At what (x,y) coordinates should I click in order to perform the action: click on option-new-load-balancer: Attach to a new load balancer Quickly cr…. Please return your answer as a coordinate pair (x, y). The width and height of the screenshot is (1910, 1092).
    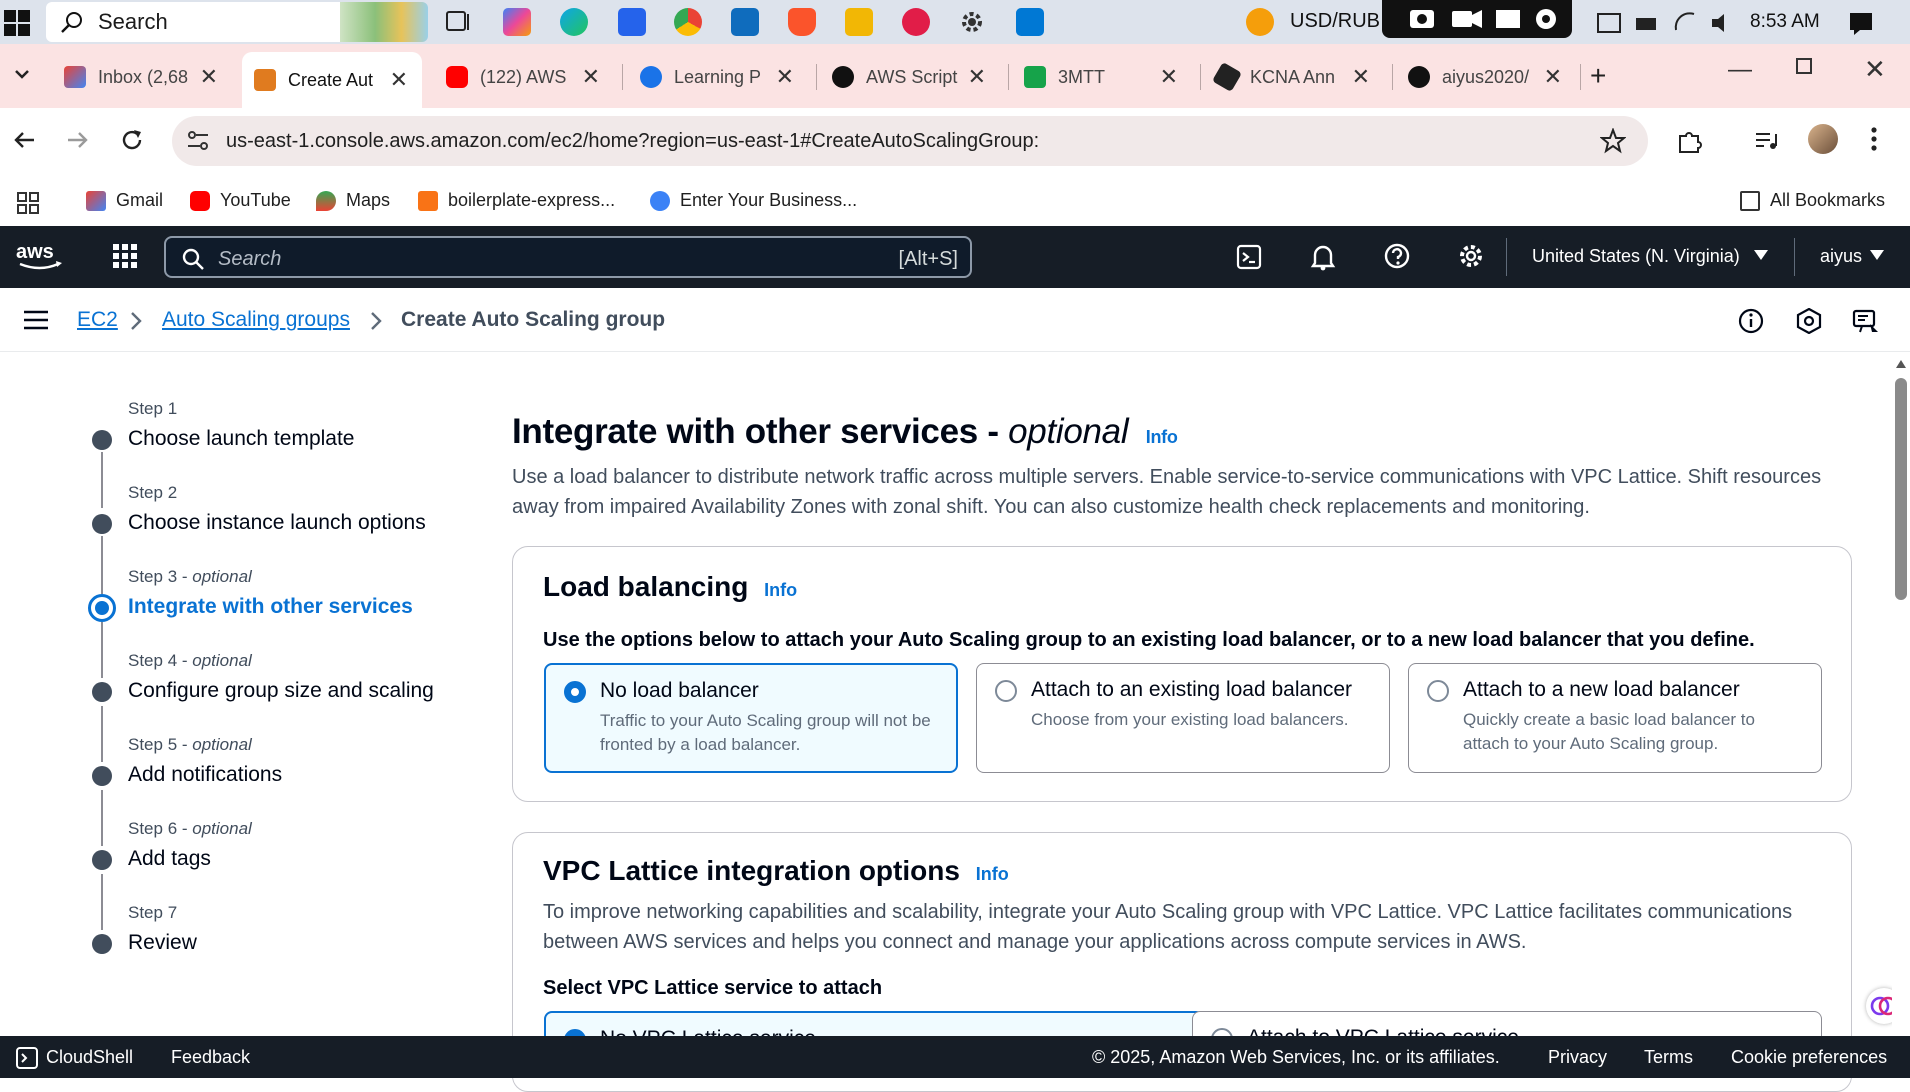
    Looking at the image, I should click on (1615, 718).